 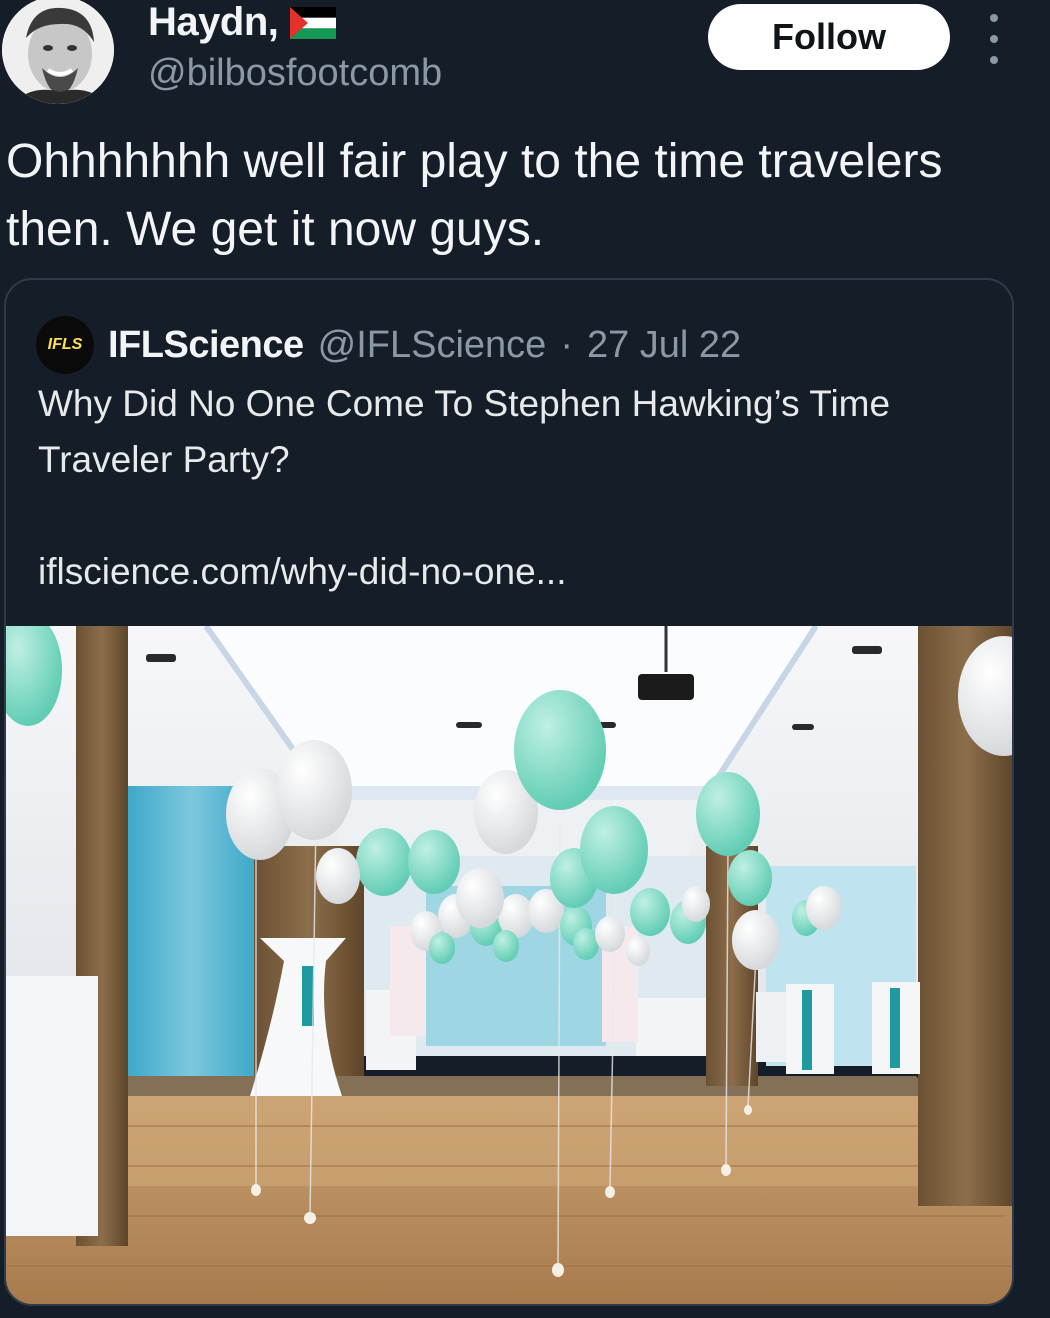 I want to click on quoted-author-handle: @IFLScience, so click(x=432, y=345).